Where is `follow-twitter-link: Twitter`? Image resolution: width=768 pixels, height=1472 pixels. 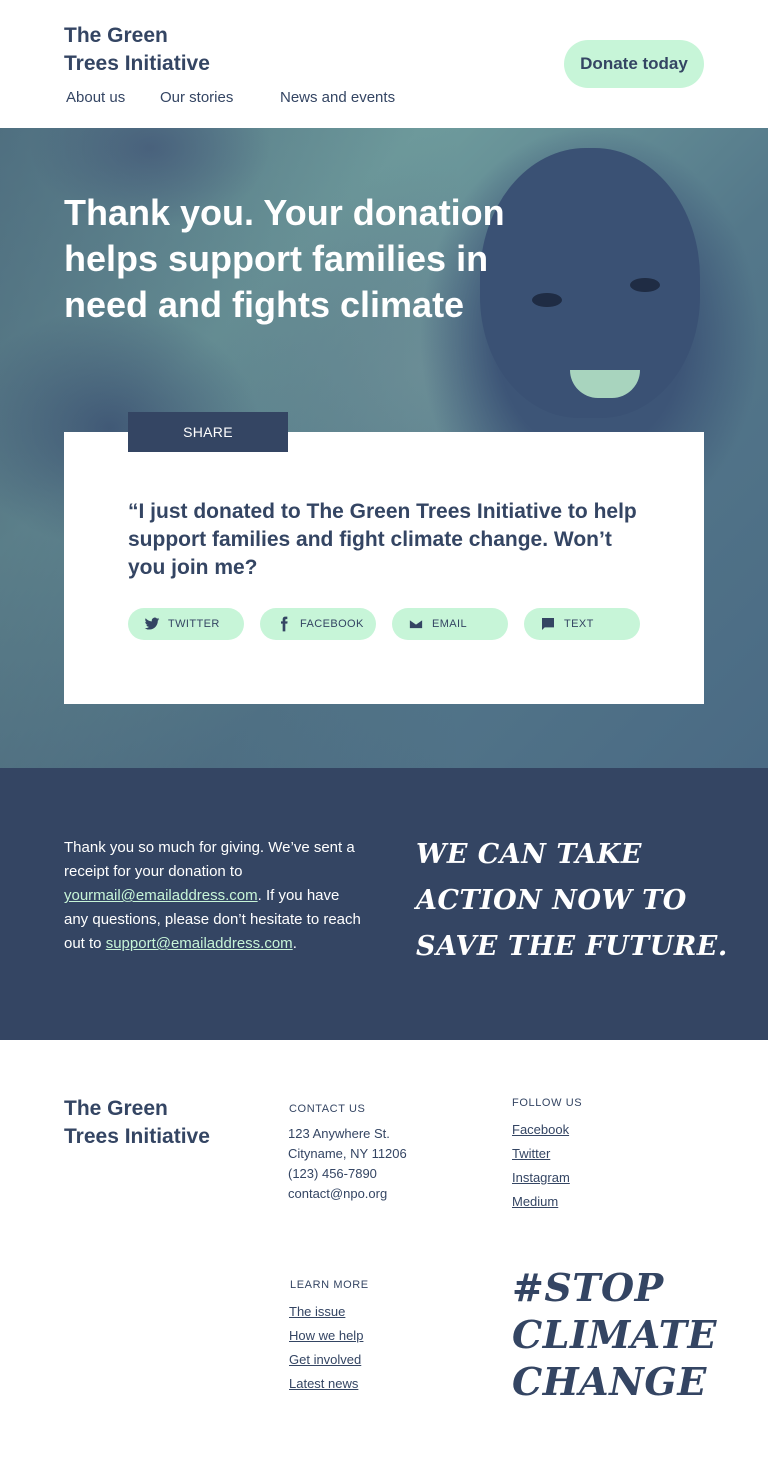 follow-twitter-link: Twitter is located at coordinates (541, 1154).